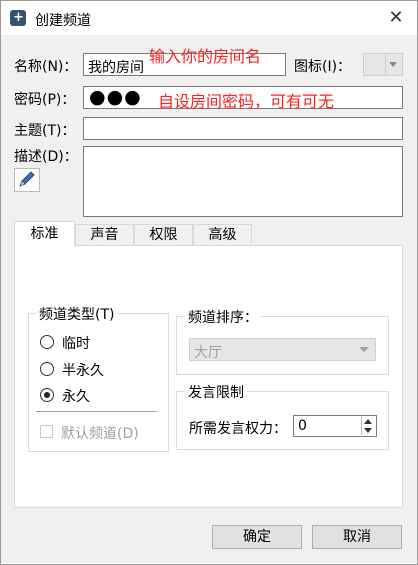 This screenshot has height=565, width=418. I want to click on title-bar: + 创建频道 ✕, so click(209, 18).